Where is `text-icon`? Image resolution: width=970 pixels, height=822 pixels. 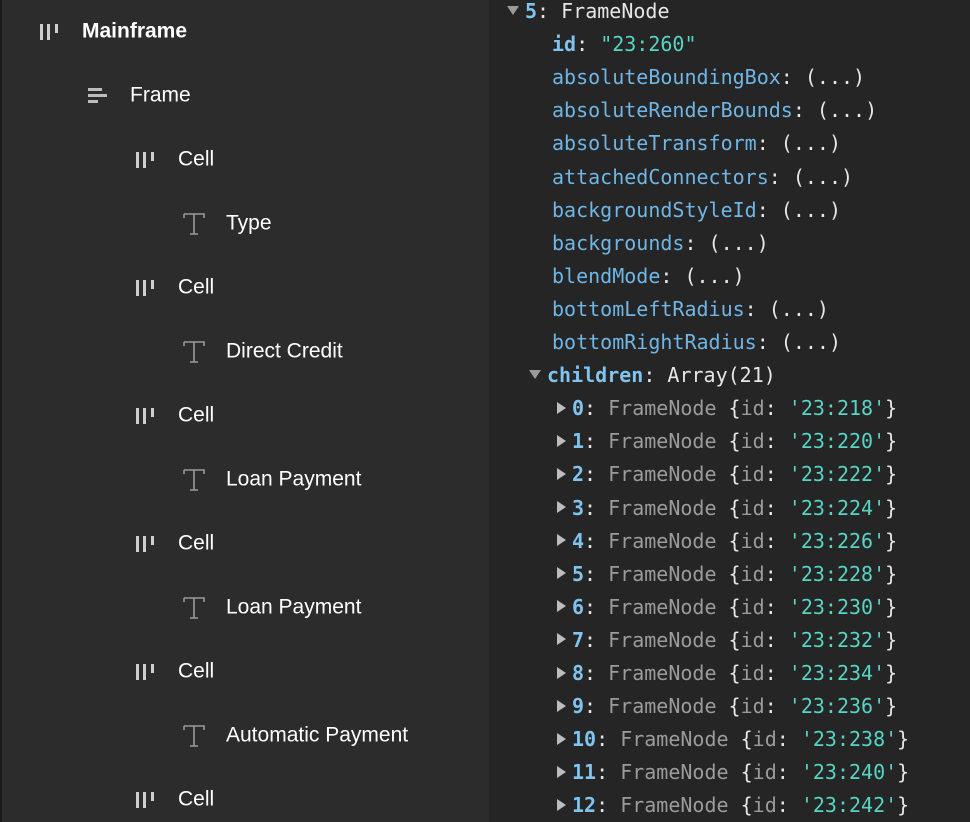 text-icon is located at coordinates (194, 480).